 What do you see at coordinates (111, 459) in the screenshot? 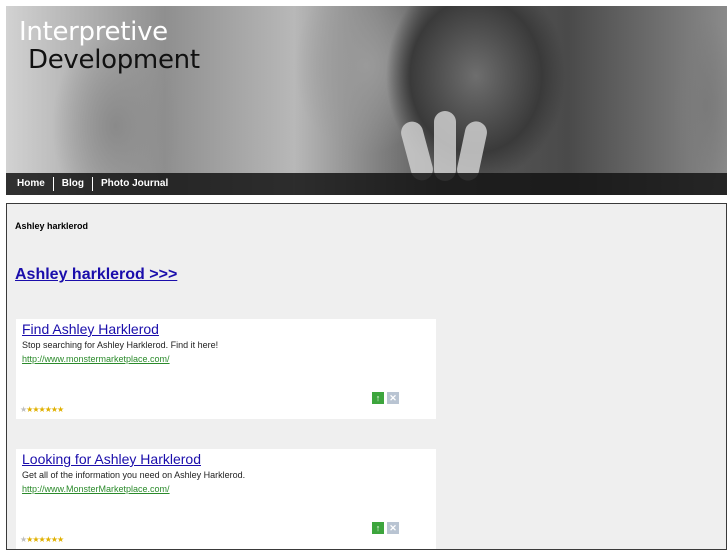
I see `ad-title-link: Looking for Ashley Harklerod` at bounding box center [111, 459].